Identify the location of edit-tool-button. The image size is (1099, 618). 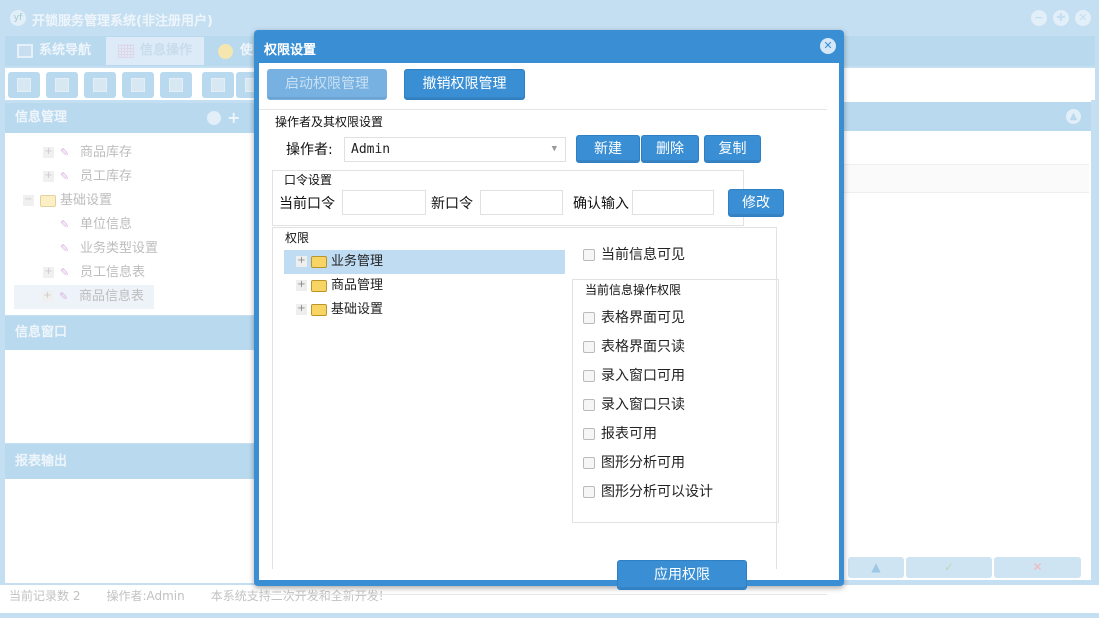
(218, 85).